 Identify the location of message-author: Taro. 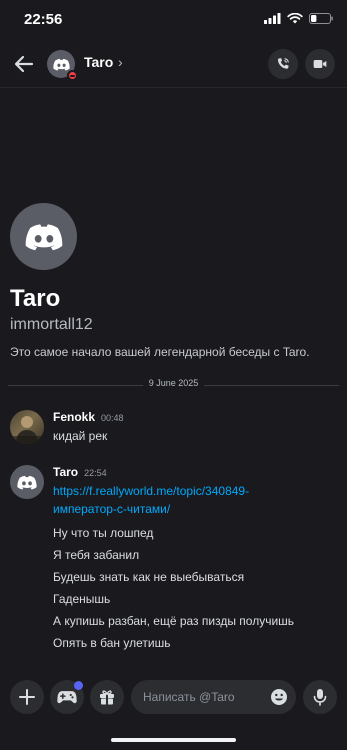
(65, 472).